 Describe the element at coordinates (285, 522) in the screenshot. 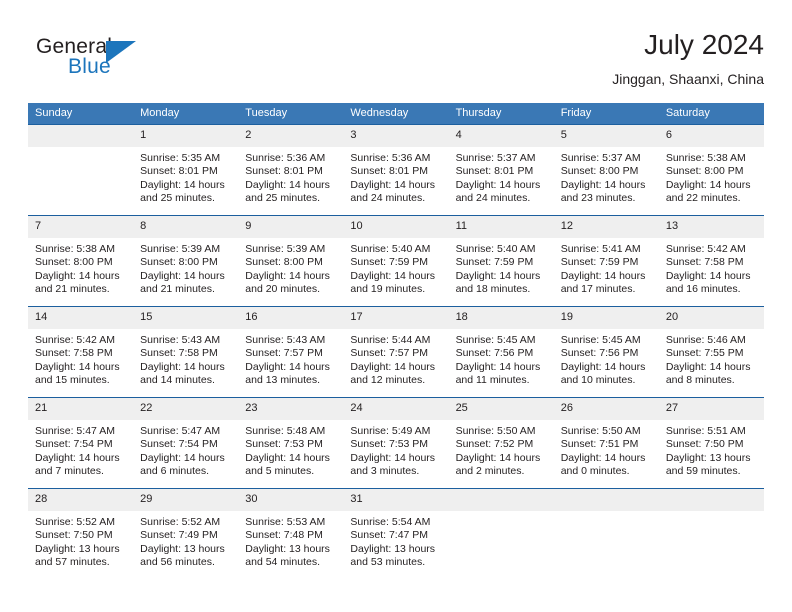

I see `sunrise-time: Sunrise: 5:53 AM` at that location.